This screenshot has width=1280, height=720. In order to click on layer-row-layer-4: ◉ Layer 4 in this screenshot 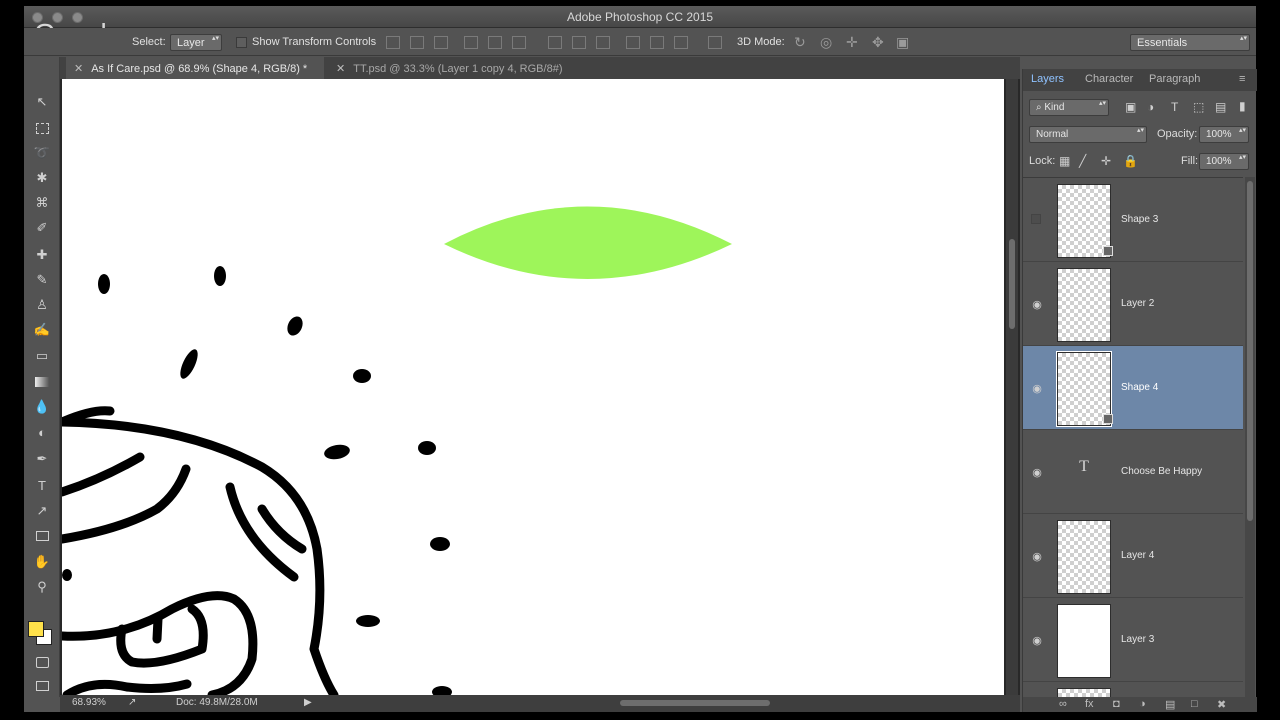, I will do `click(1133, 556)`.